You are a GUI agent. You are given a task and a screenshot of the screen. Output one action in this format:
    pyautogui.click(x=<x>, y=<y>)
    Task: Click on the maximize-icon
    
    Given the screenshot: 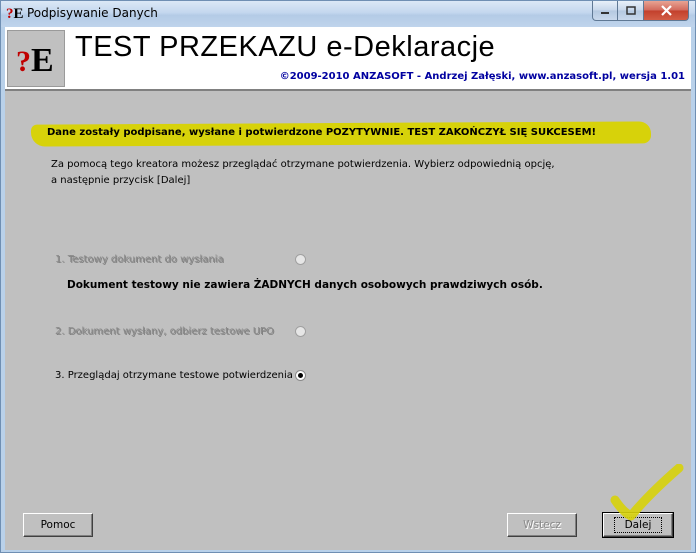 What is the action you would take?
    pyautogui.click(x=630, y=10)
    